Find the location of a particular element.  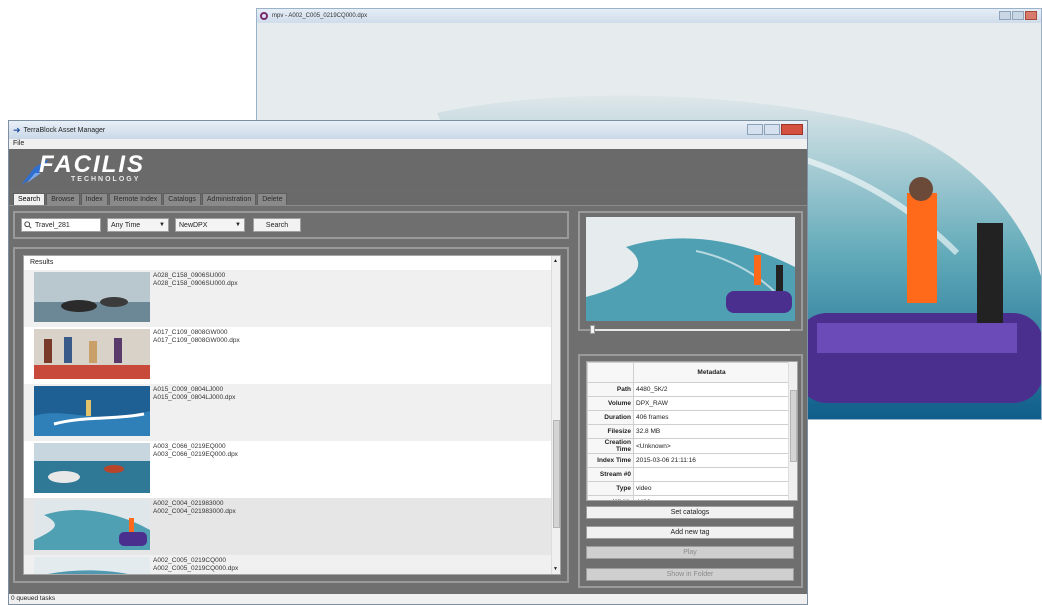

result-file-name: A015_C009_0804LJ000.dpx is located at coordinates (194, 397).